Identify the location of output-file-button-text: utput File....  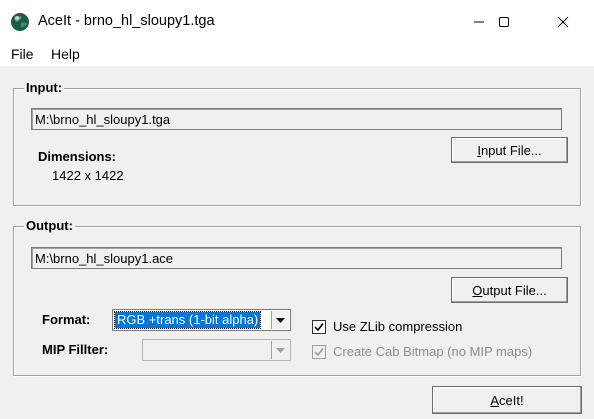
(514, 290).